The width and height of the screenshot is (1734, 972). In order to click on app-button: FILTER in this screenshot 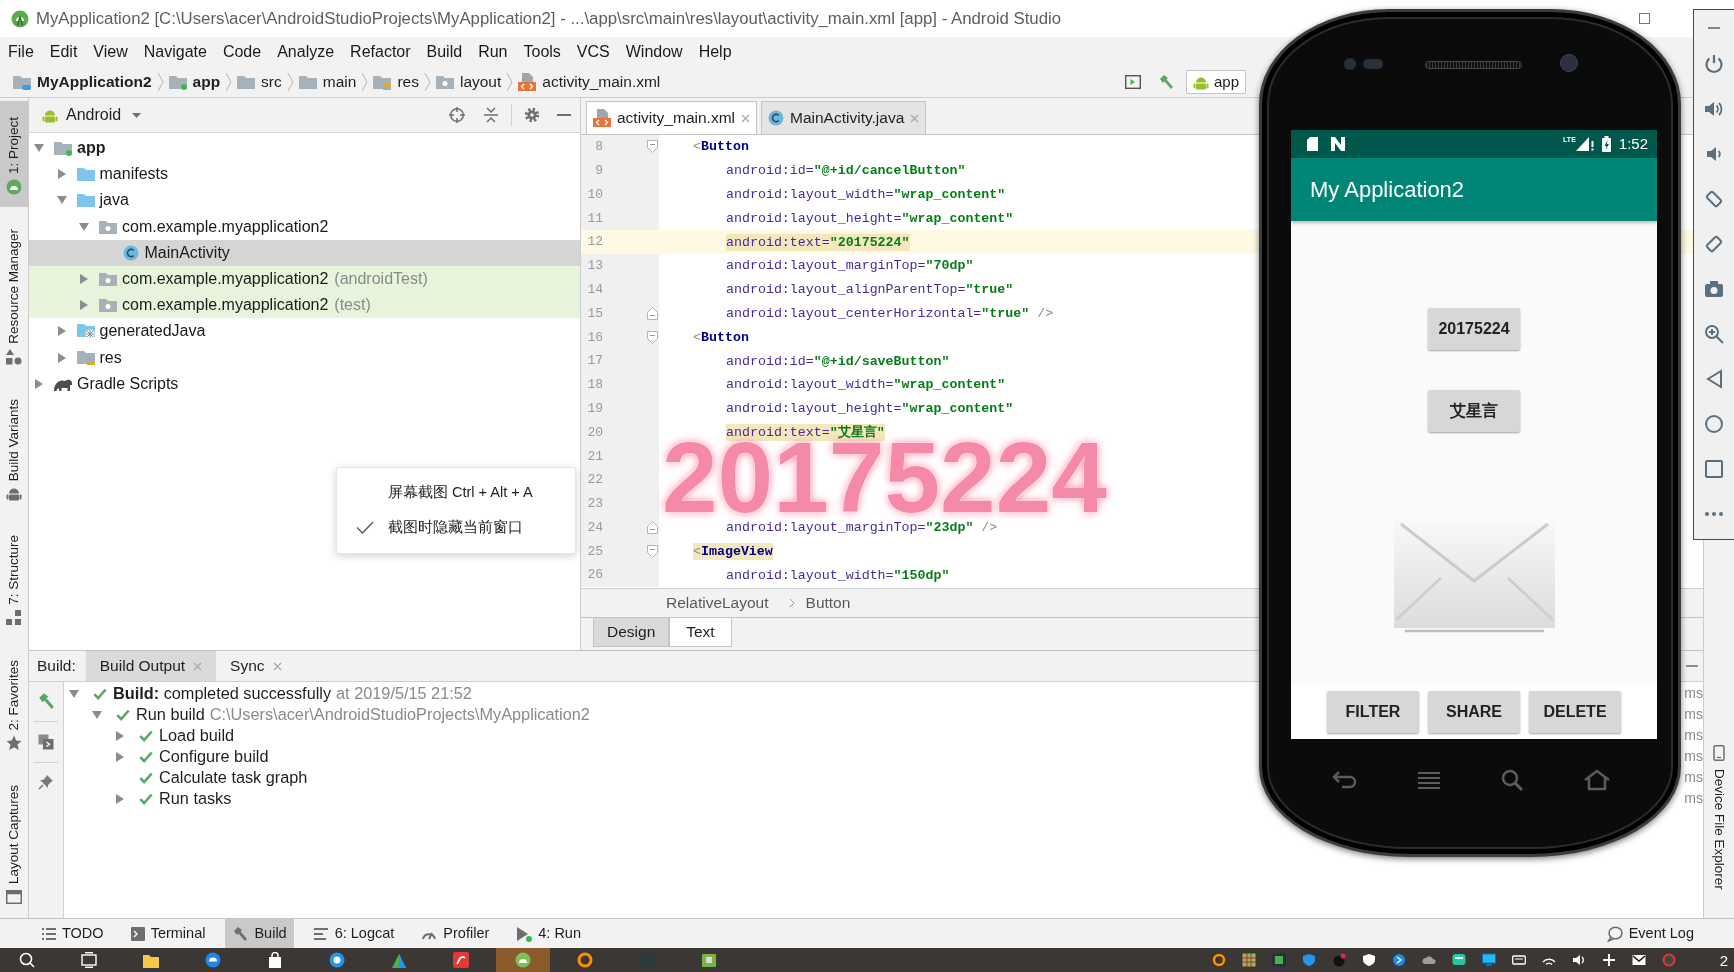, I will do `click(1373, 712)`.